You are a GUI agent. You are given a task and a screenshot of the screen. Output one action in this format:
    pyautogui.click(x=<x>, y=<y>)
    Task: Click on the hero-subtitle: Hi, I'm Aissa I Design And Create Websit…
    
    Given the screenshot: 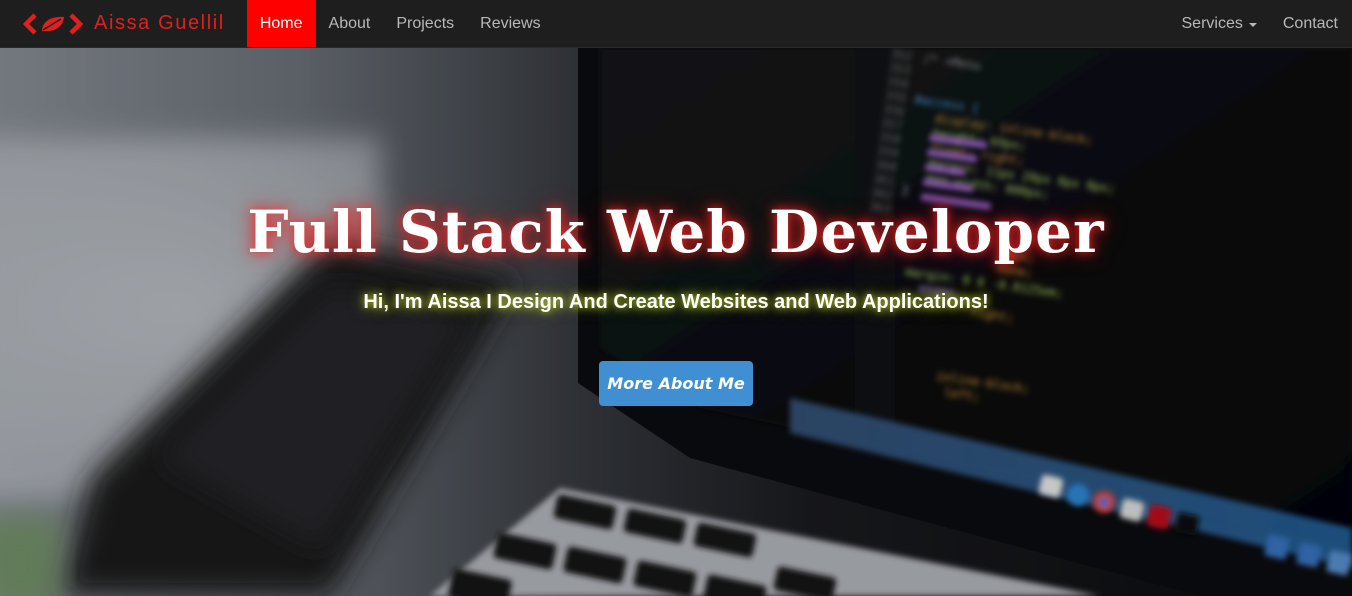 What is the action you would take?
    pyautogui.click(x=676, y=302)
    